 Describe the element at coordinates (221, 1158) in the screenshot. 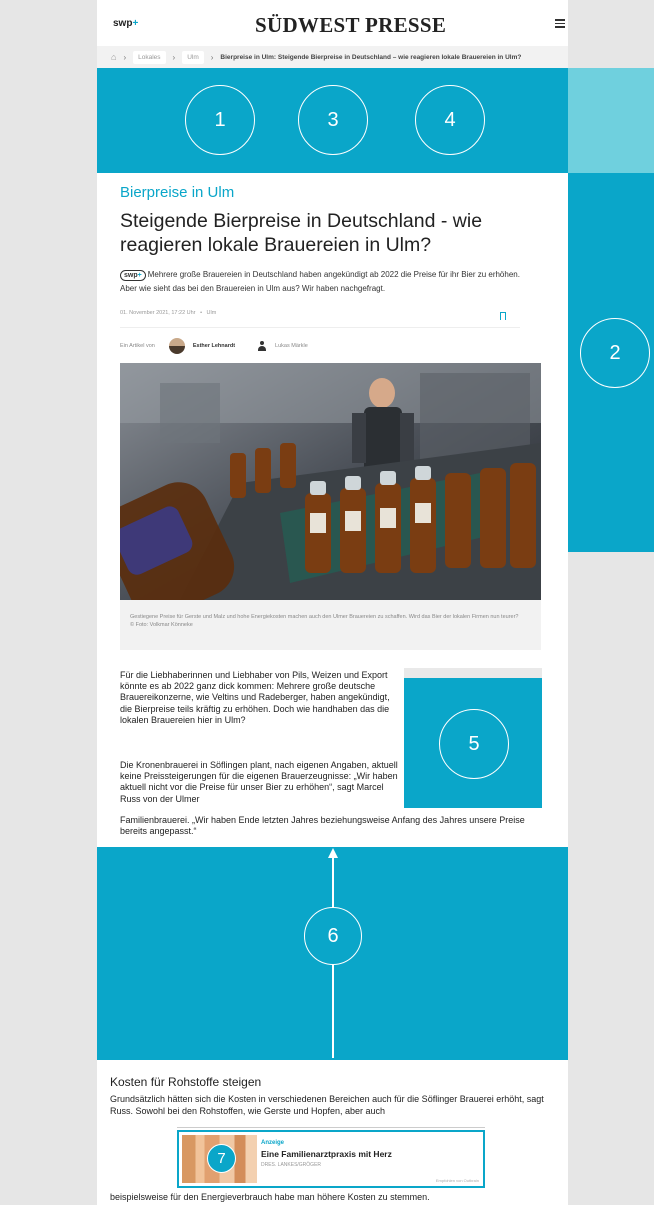

I see `ad-marker-7: 7` at that location.